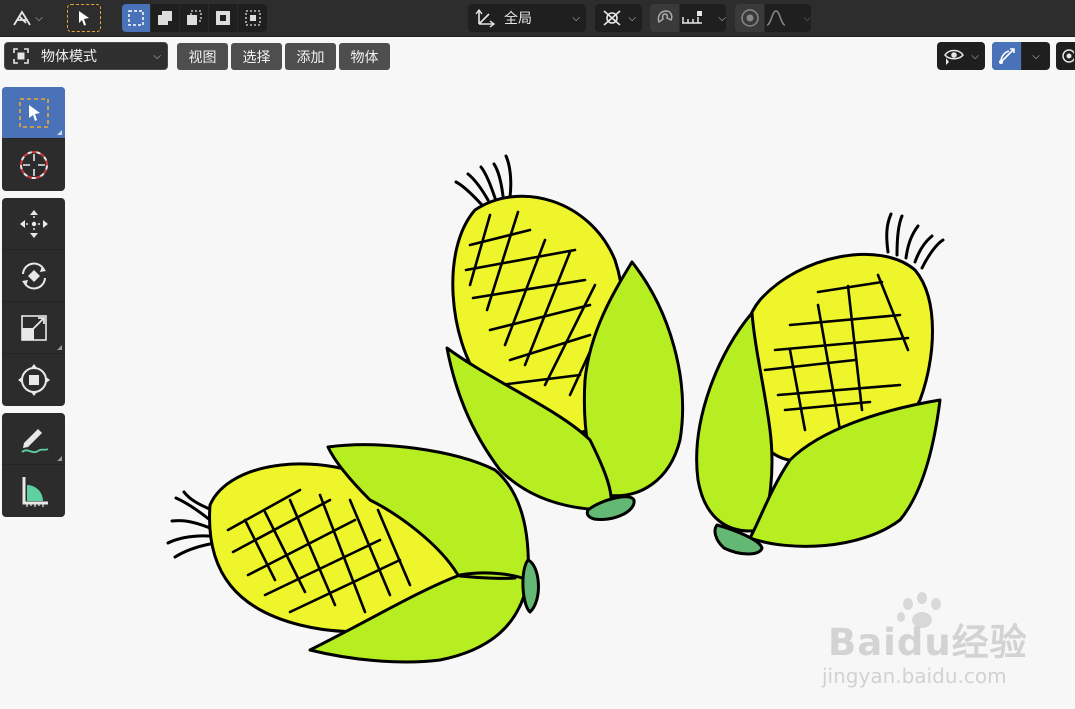 This screenshot has height=709, width=1075. I want to click on mode-new-button, so click(136, 18).